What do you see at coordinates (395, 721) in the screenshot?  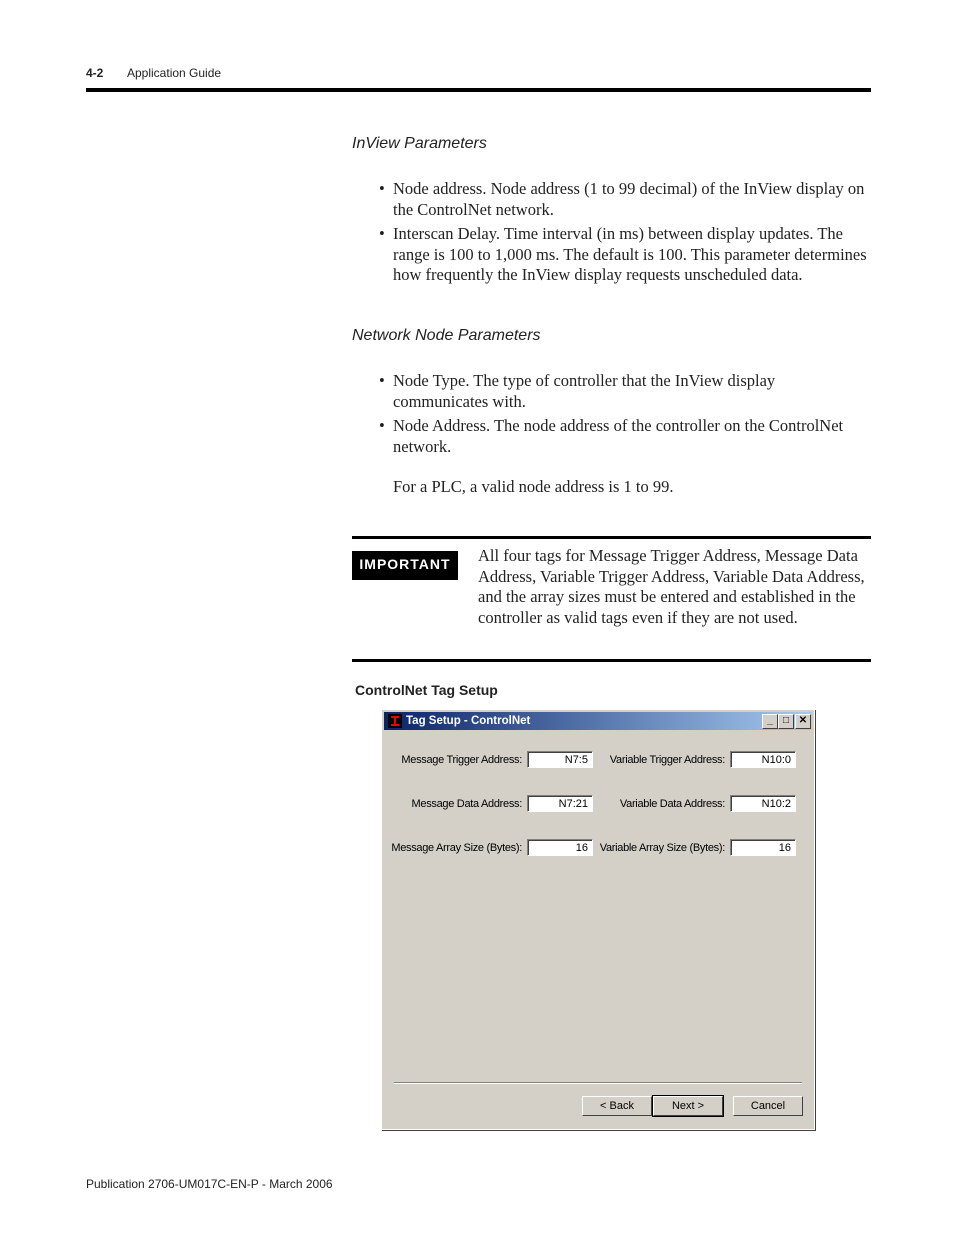 I see `app-icon` at bounding box center [395, 721].